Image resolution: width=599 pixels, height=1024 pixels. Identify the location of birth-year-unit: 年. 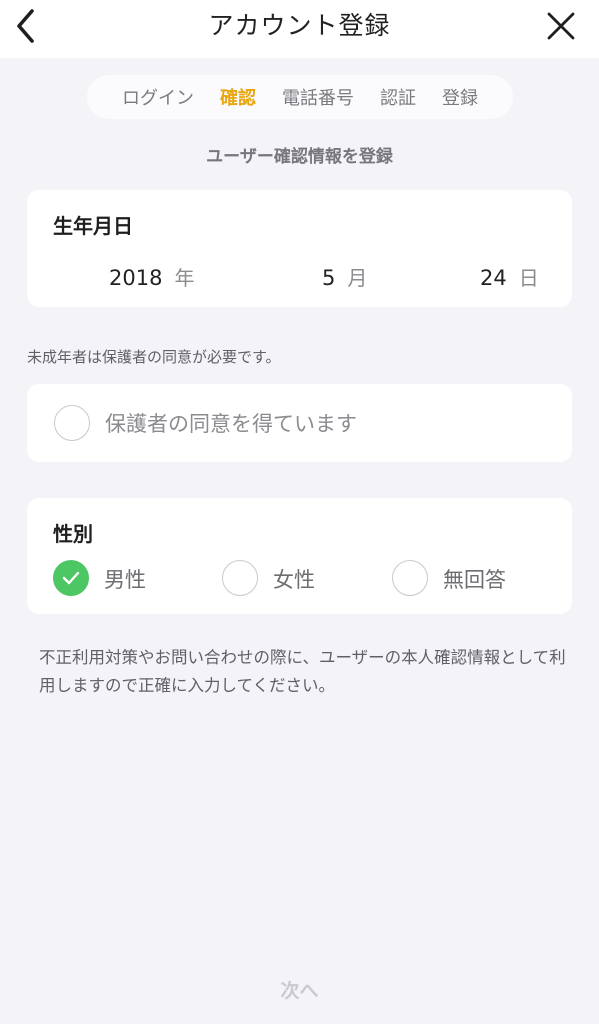
(184, 278).